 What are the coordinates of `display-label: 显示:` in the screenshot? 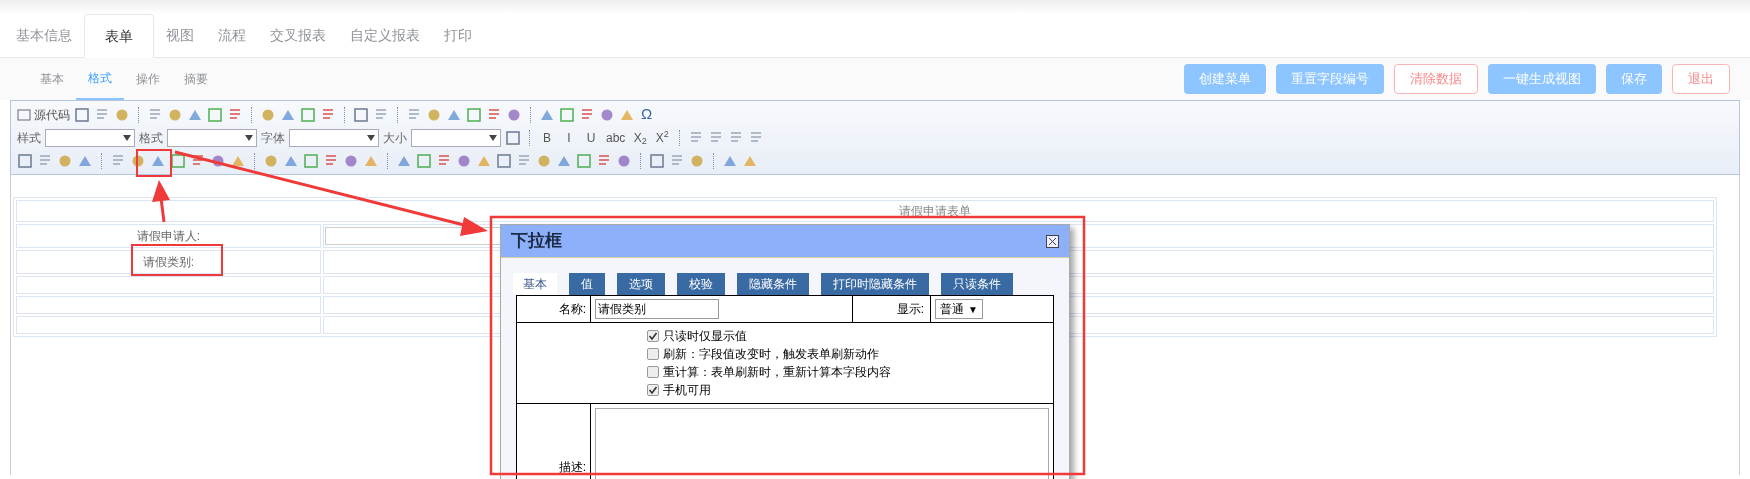 It's located at (910, 309).